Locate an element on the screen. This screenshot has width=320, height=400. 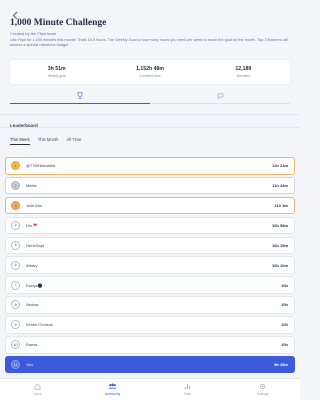
stat-label: Weekly goal is located at coordinates (57, 76).